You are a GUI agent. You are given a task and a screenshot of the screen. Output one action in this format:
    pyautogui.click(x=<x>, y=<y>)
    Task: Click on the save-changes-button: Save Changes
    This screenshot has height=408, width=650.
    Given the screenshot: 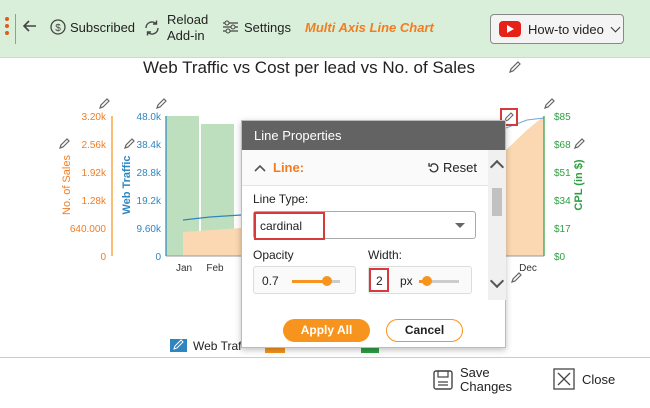 What is the action you would take?
    pyautogui.click(x=472, y=380)
    